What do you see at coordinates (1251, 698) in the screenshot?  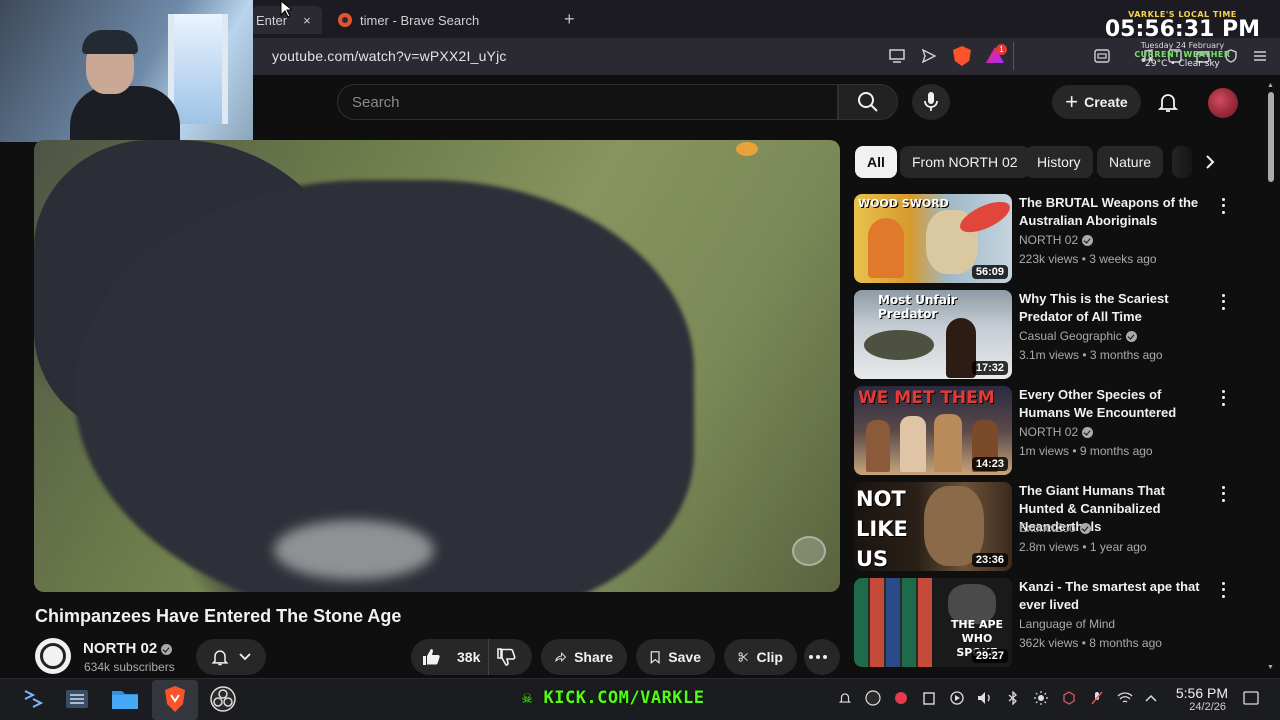 I see `show-desktop-icon` at bounding box center [1251, 698].